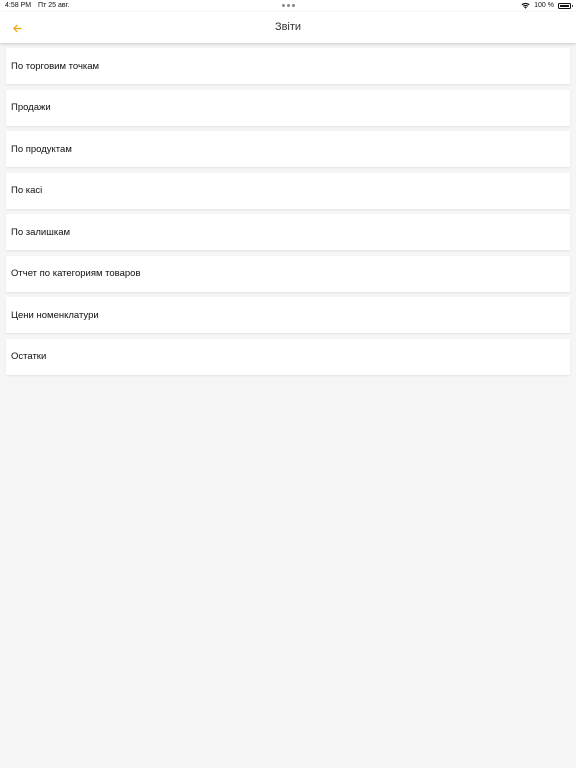  I want to click on report-item-label: По торговим точкам, so click(55, 66).